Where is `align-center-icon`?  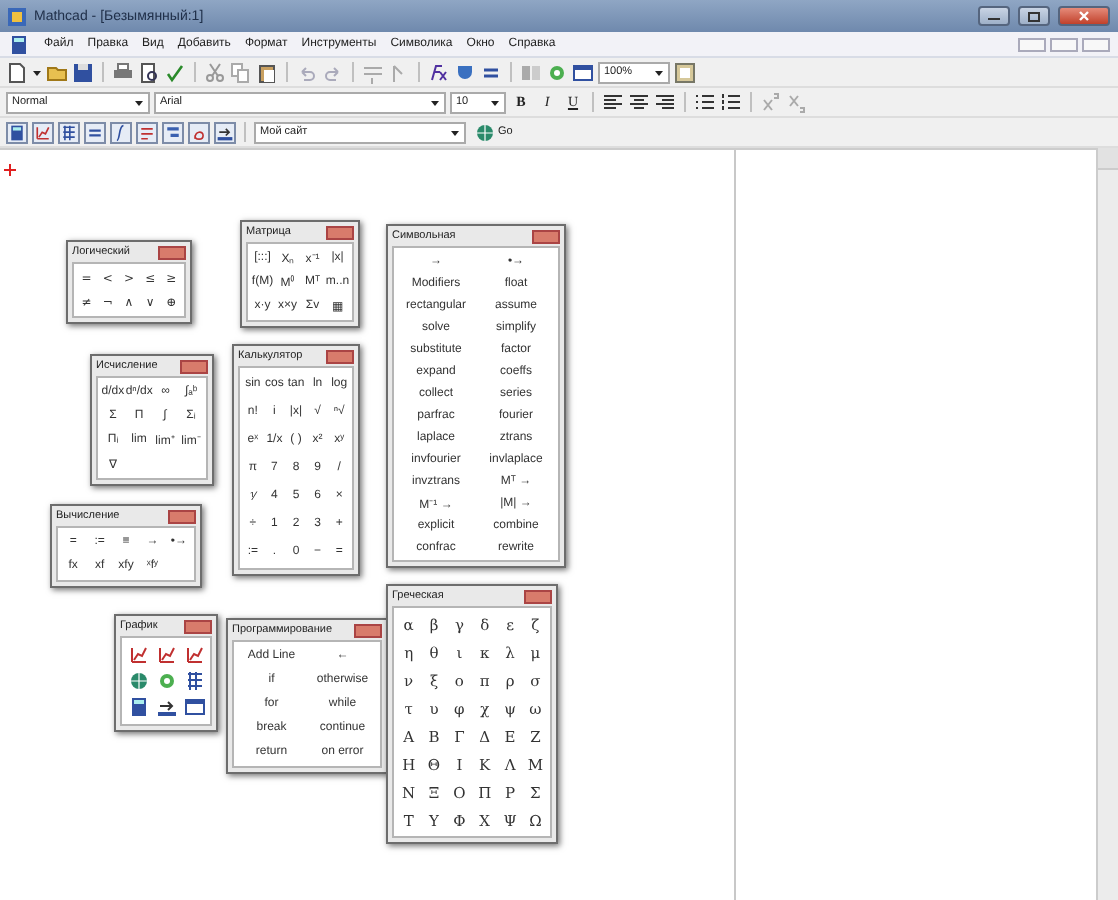 align-center-icon is located at coordinates (639, 102).